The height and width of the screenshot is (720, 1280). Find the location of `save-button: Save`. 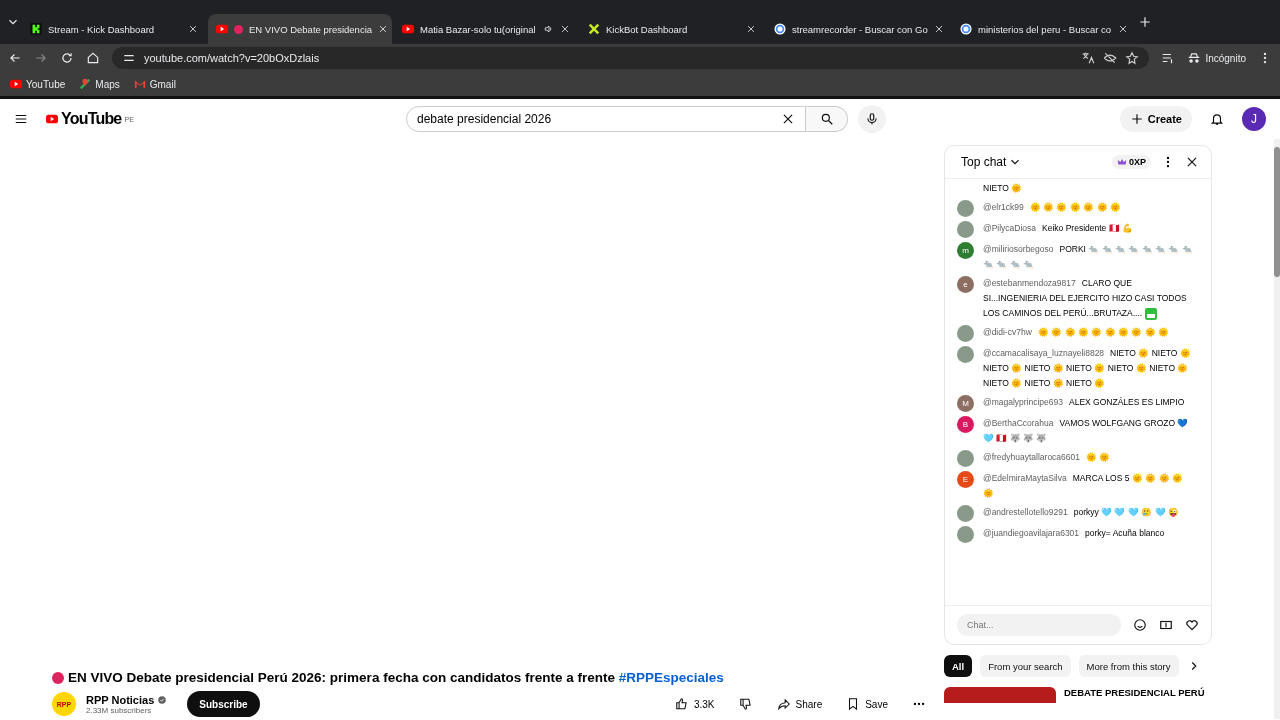

save-button: Save is located at coordinates (867, 704).